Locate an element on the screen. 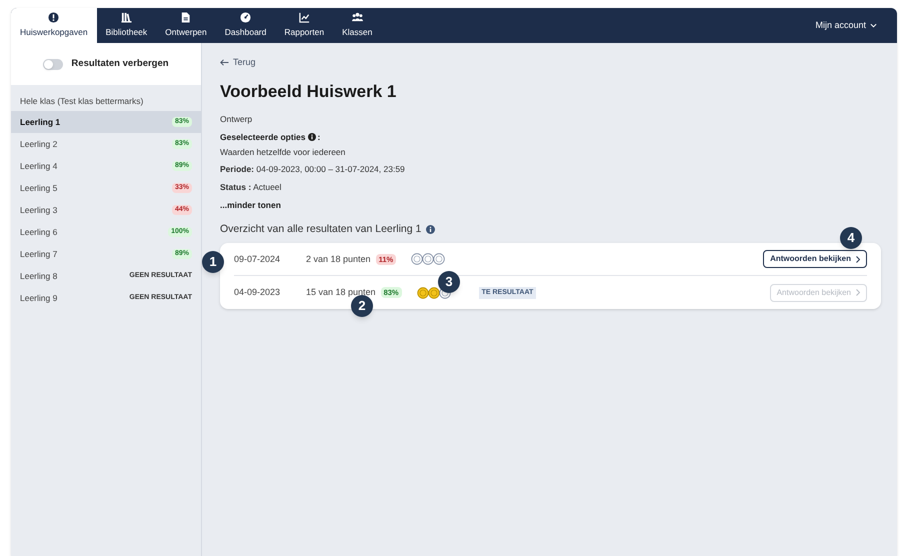 This screenshot has height=556, width=904. step-marker: 4 is located at coordinates (851, 238).